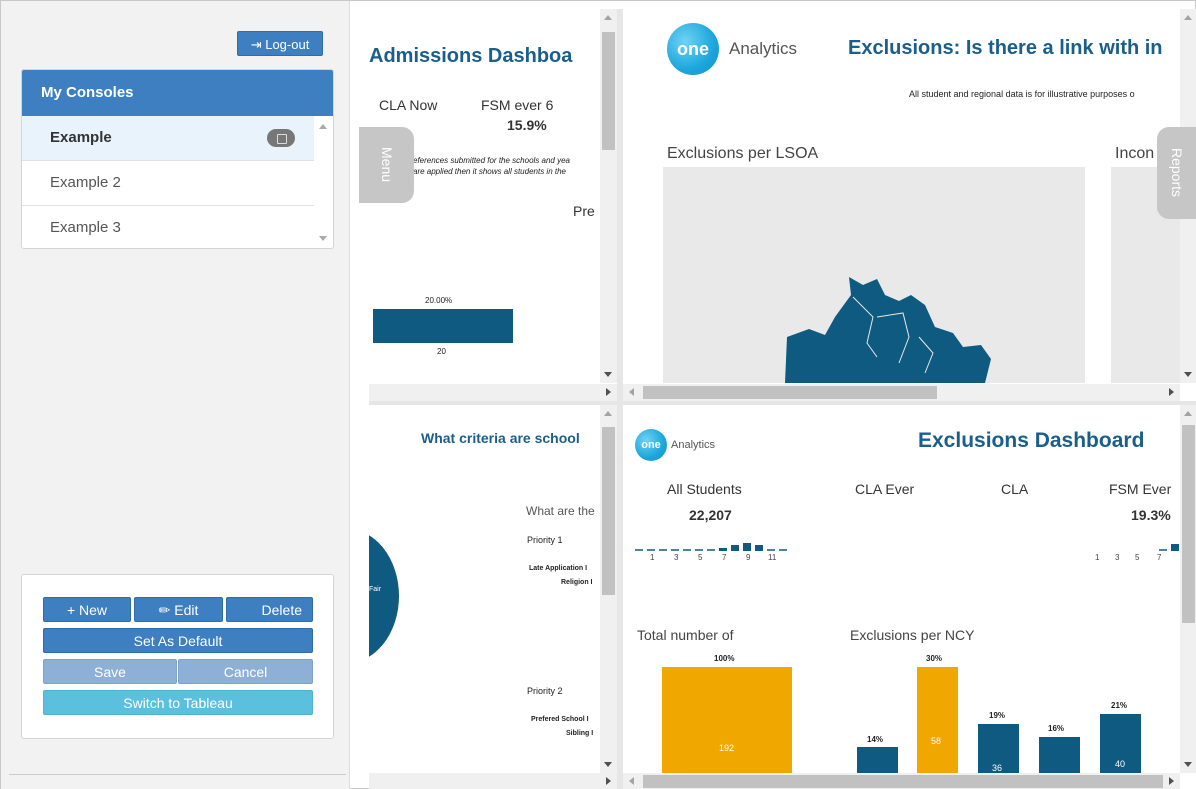 The height and width of the screenshot is (789, 1196). Describe the element at coordinates (1120, 764) in the screenshot. I see `ncy-bar-5-value: 40` at that location.